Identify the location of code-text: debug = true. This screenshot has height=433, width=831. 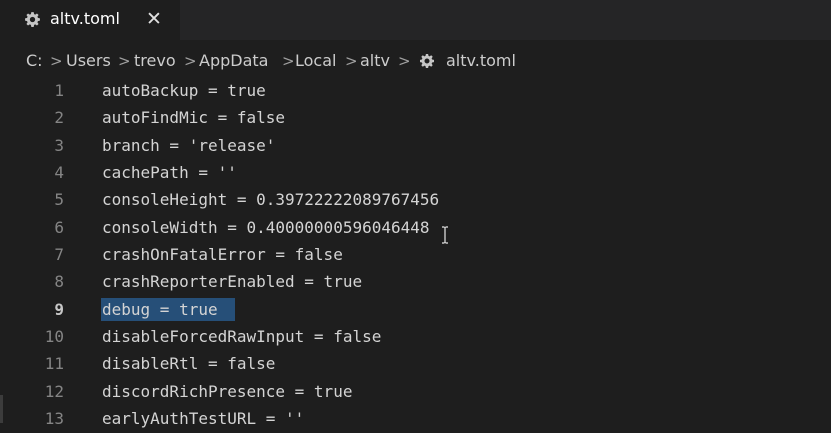
(160, 309).